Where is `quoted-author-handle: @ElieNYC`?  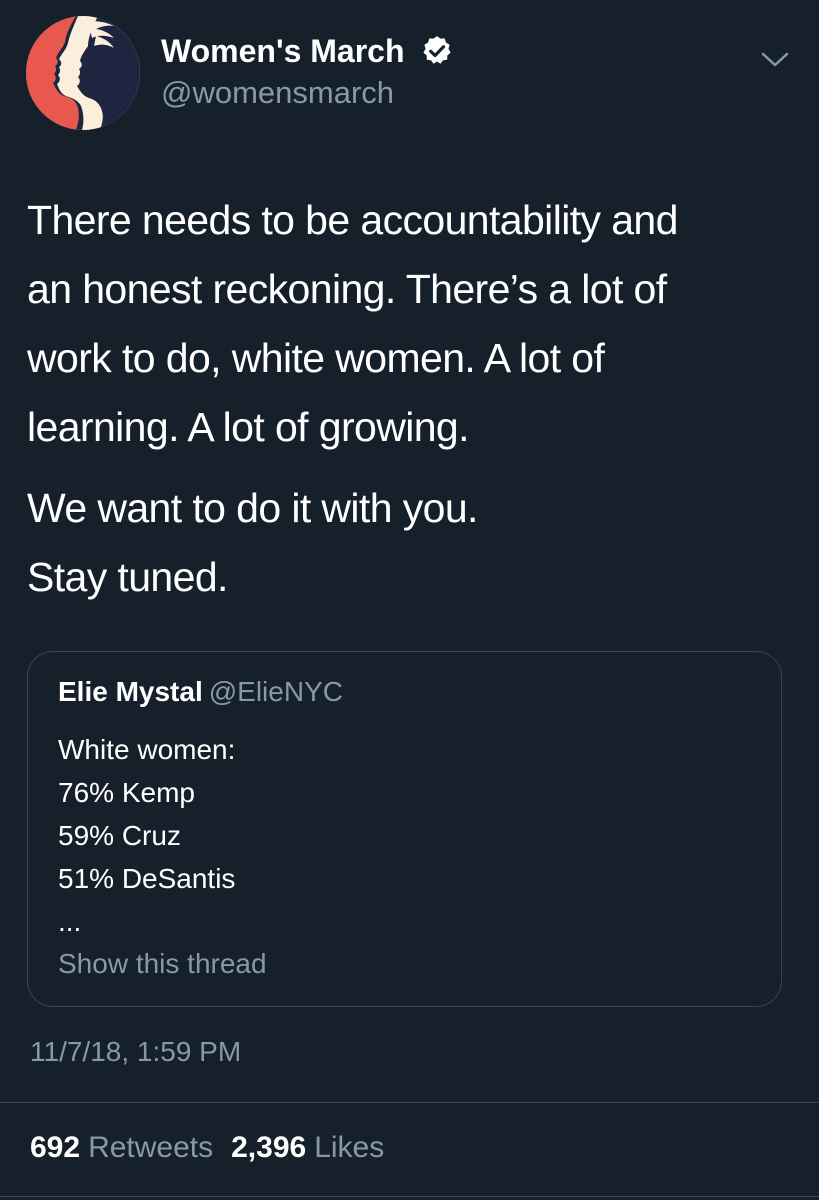
quoted-author-handle: @ElieNYC is located at coordinates (275, 691).